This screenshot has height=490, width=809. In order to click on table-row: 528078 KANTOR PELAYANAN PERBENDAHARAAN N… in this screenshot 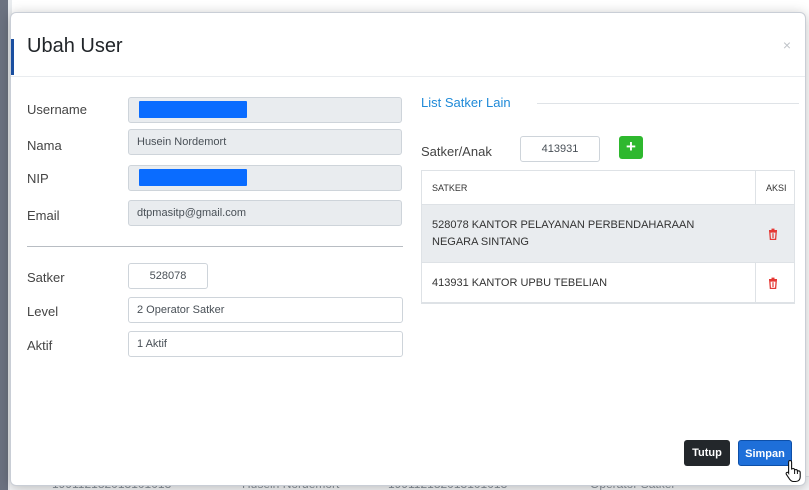, I will do `click(608, 234)`.